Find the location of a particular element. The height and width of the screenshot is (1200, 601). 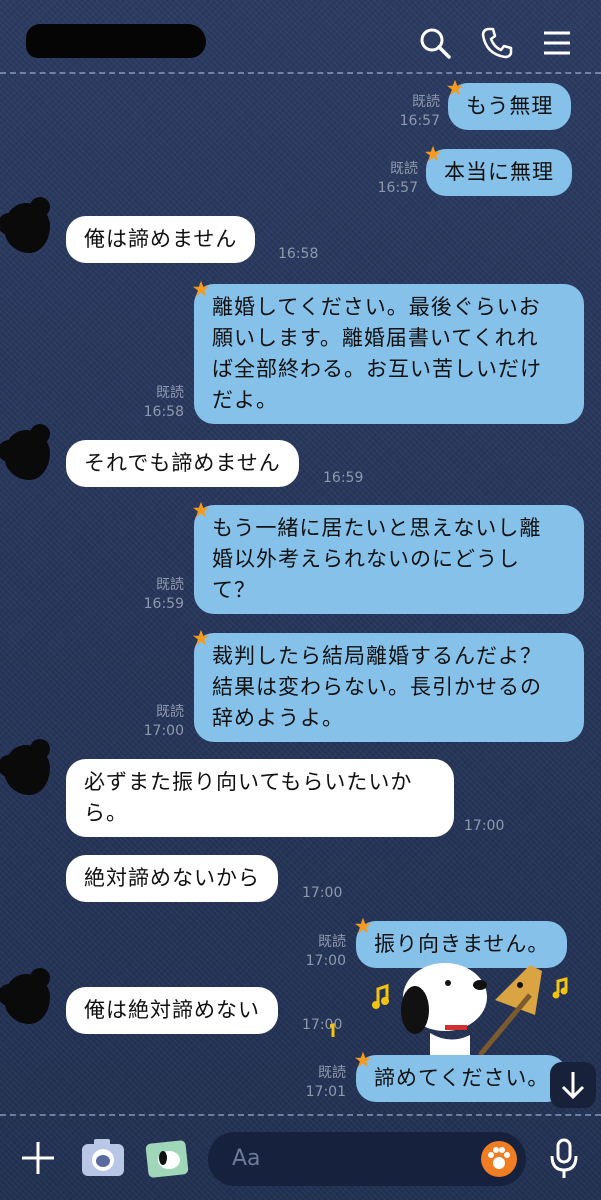

message-text: それでも諦めません is located at coordinates (182, 463).